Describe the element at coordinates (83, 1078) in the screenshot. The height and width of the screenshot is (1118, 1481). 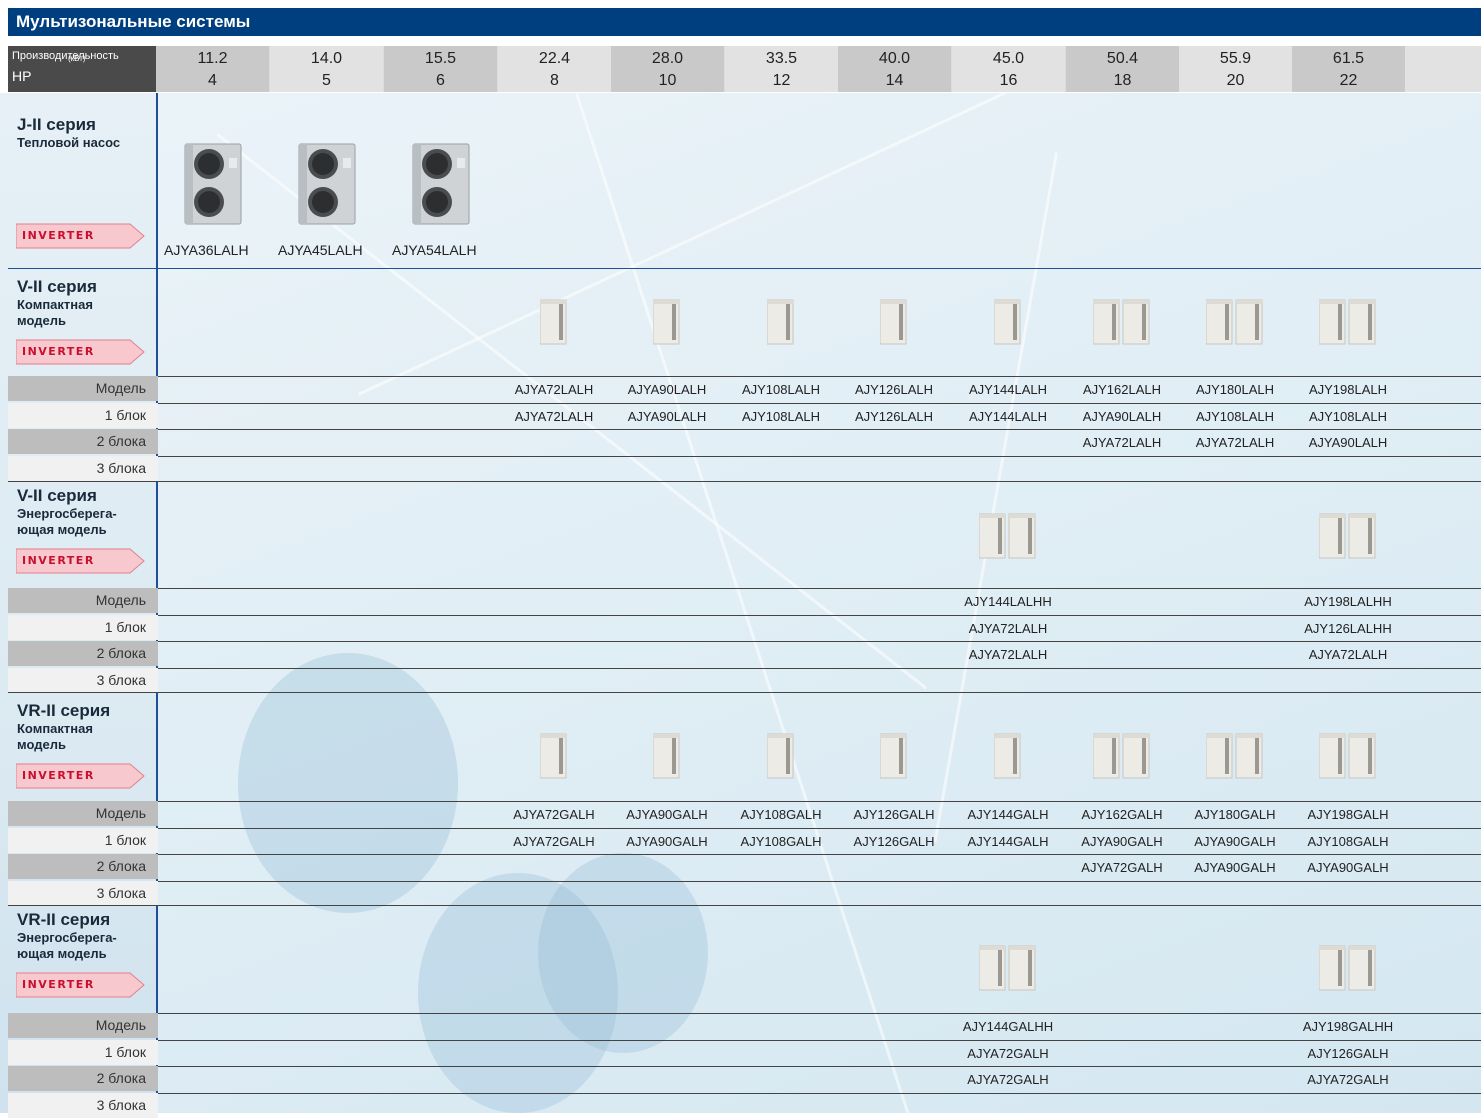
I see `row-label-block2: 2 блока` at that location.